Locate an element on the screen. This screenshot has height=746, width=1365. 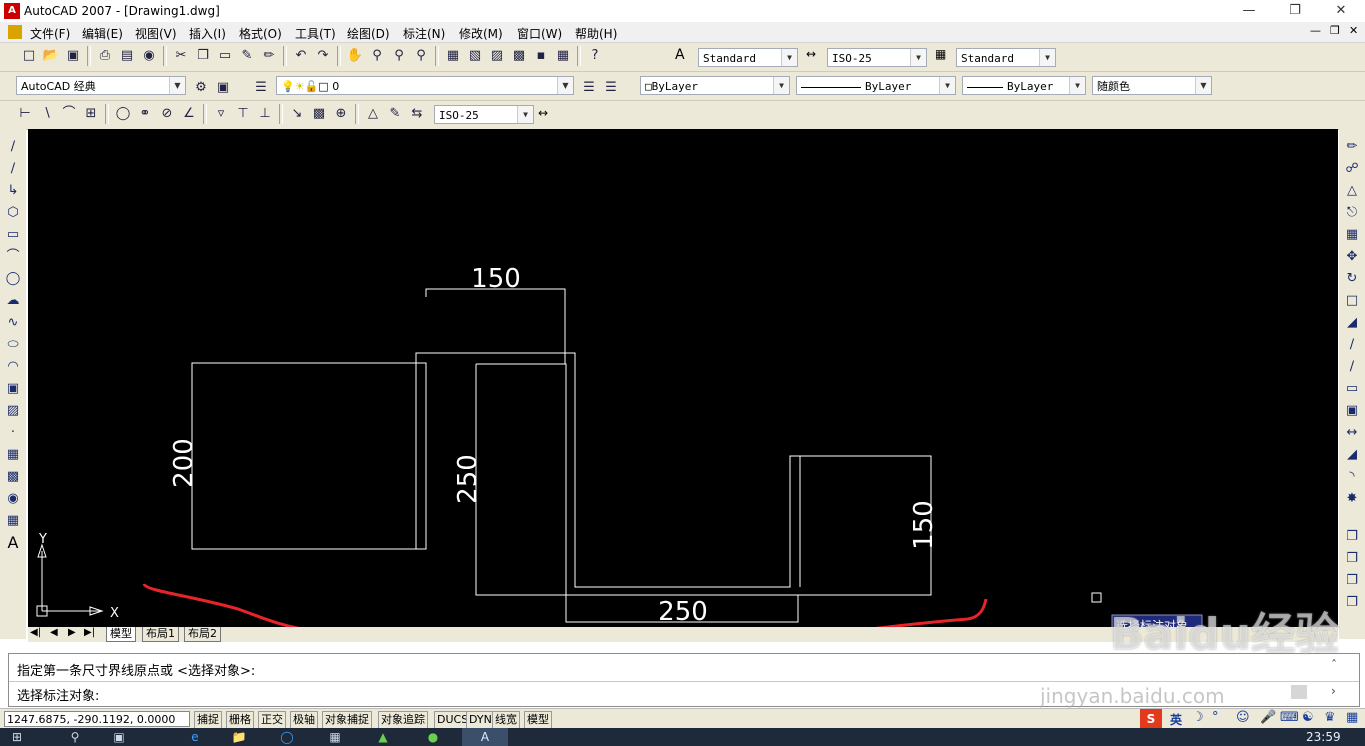
make-current-layer-icon: ☰ is located at coordinates (589, 88).